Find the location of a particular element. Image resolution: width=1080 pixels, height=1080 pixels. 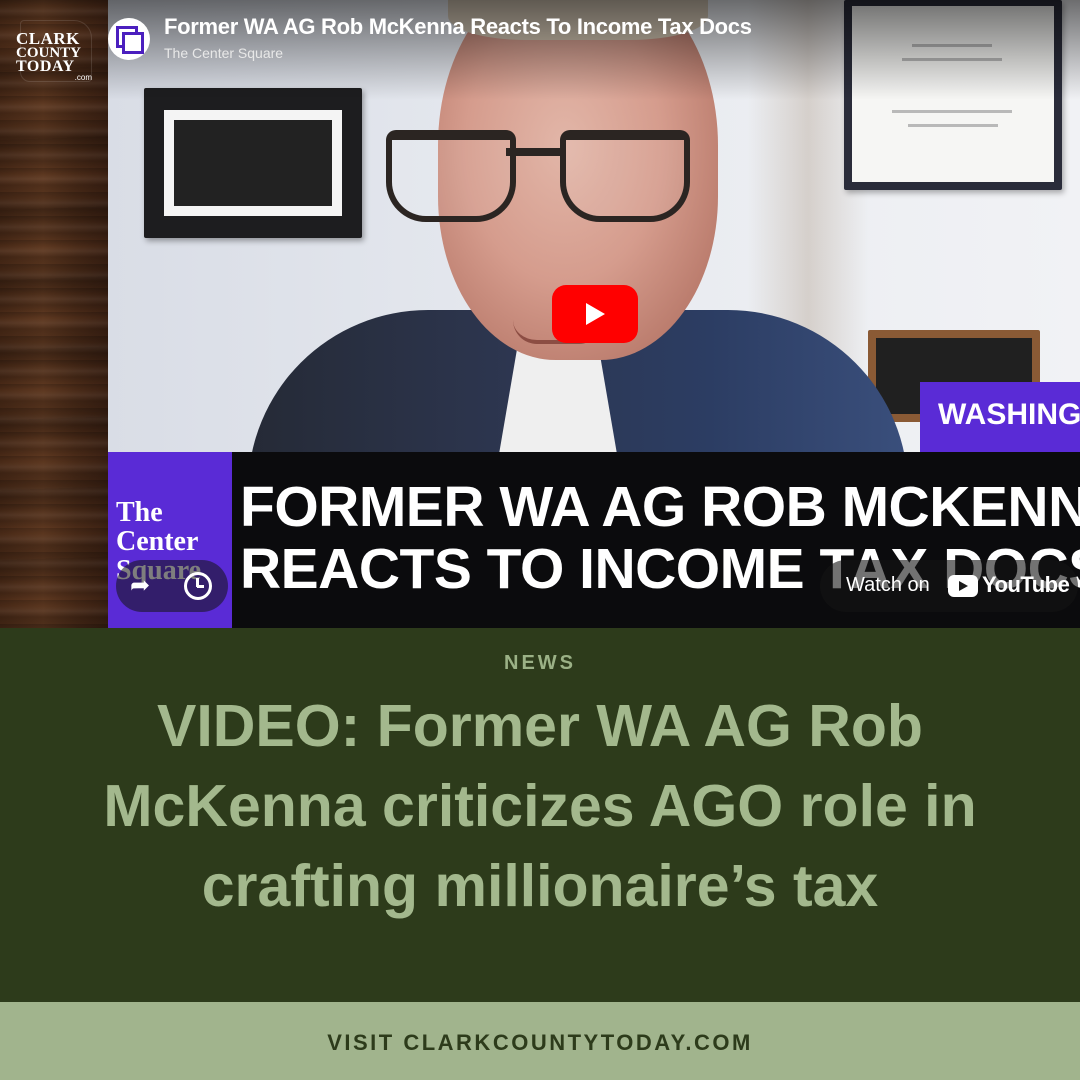

play-button is located at coordinates (595, 314).